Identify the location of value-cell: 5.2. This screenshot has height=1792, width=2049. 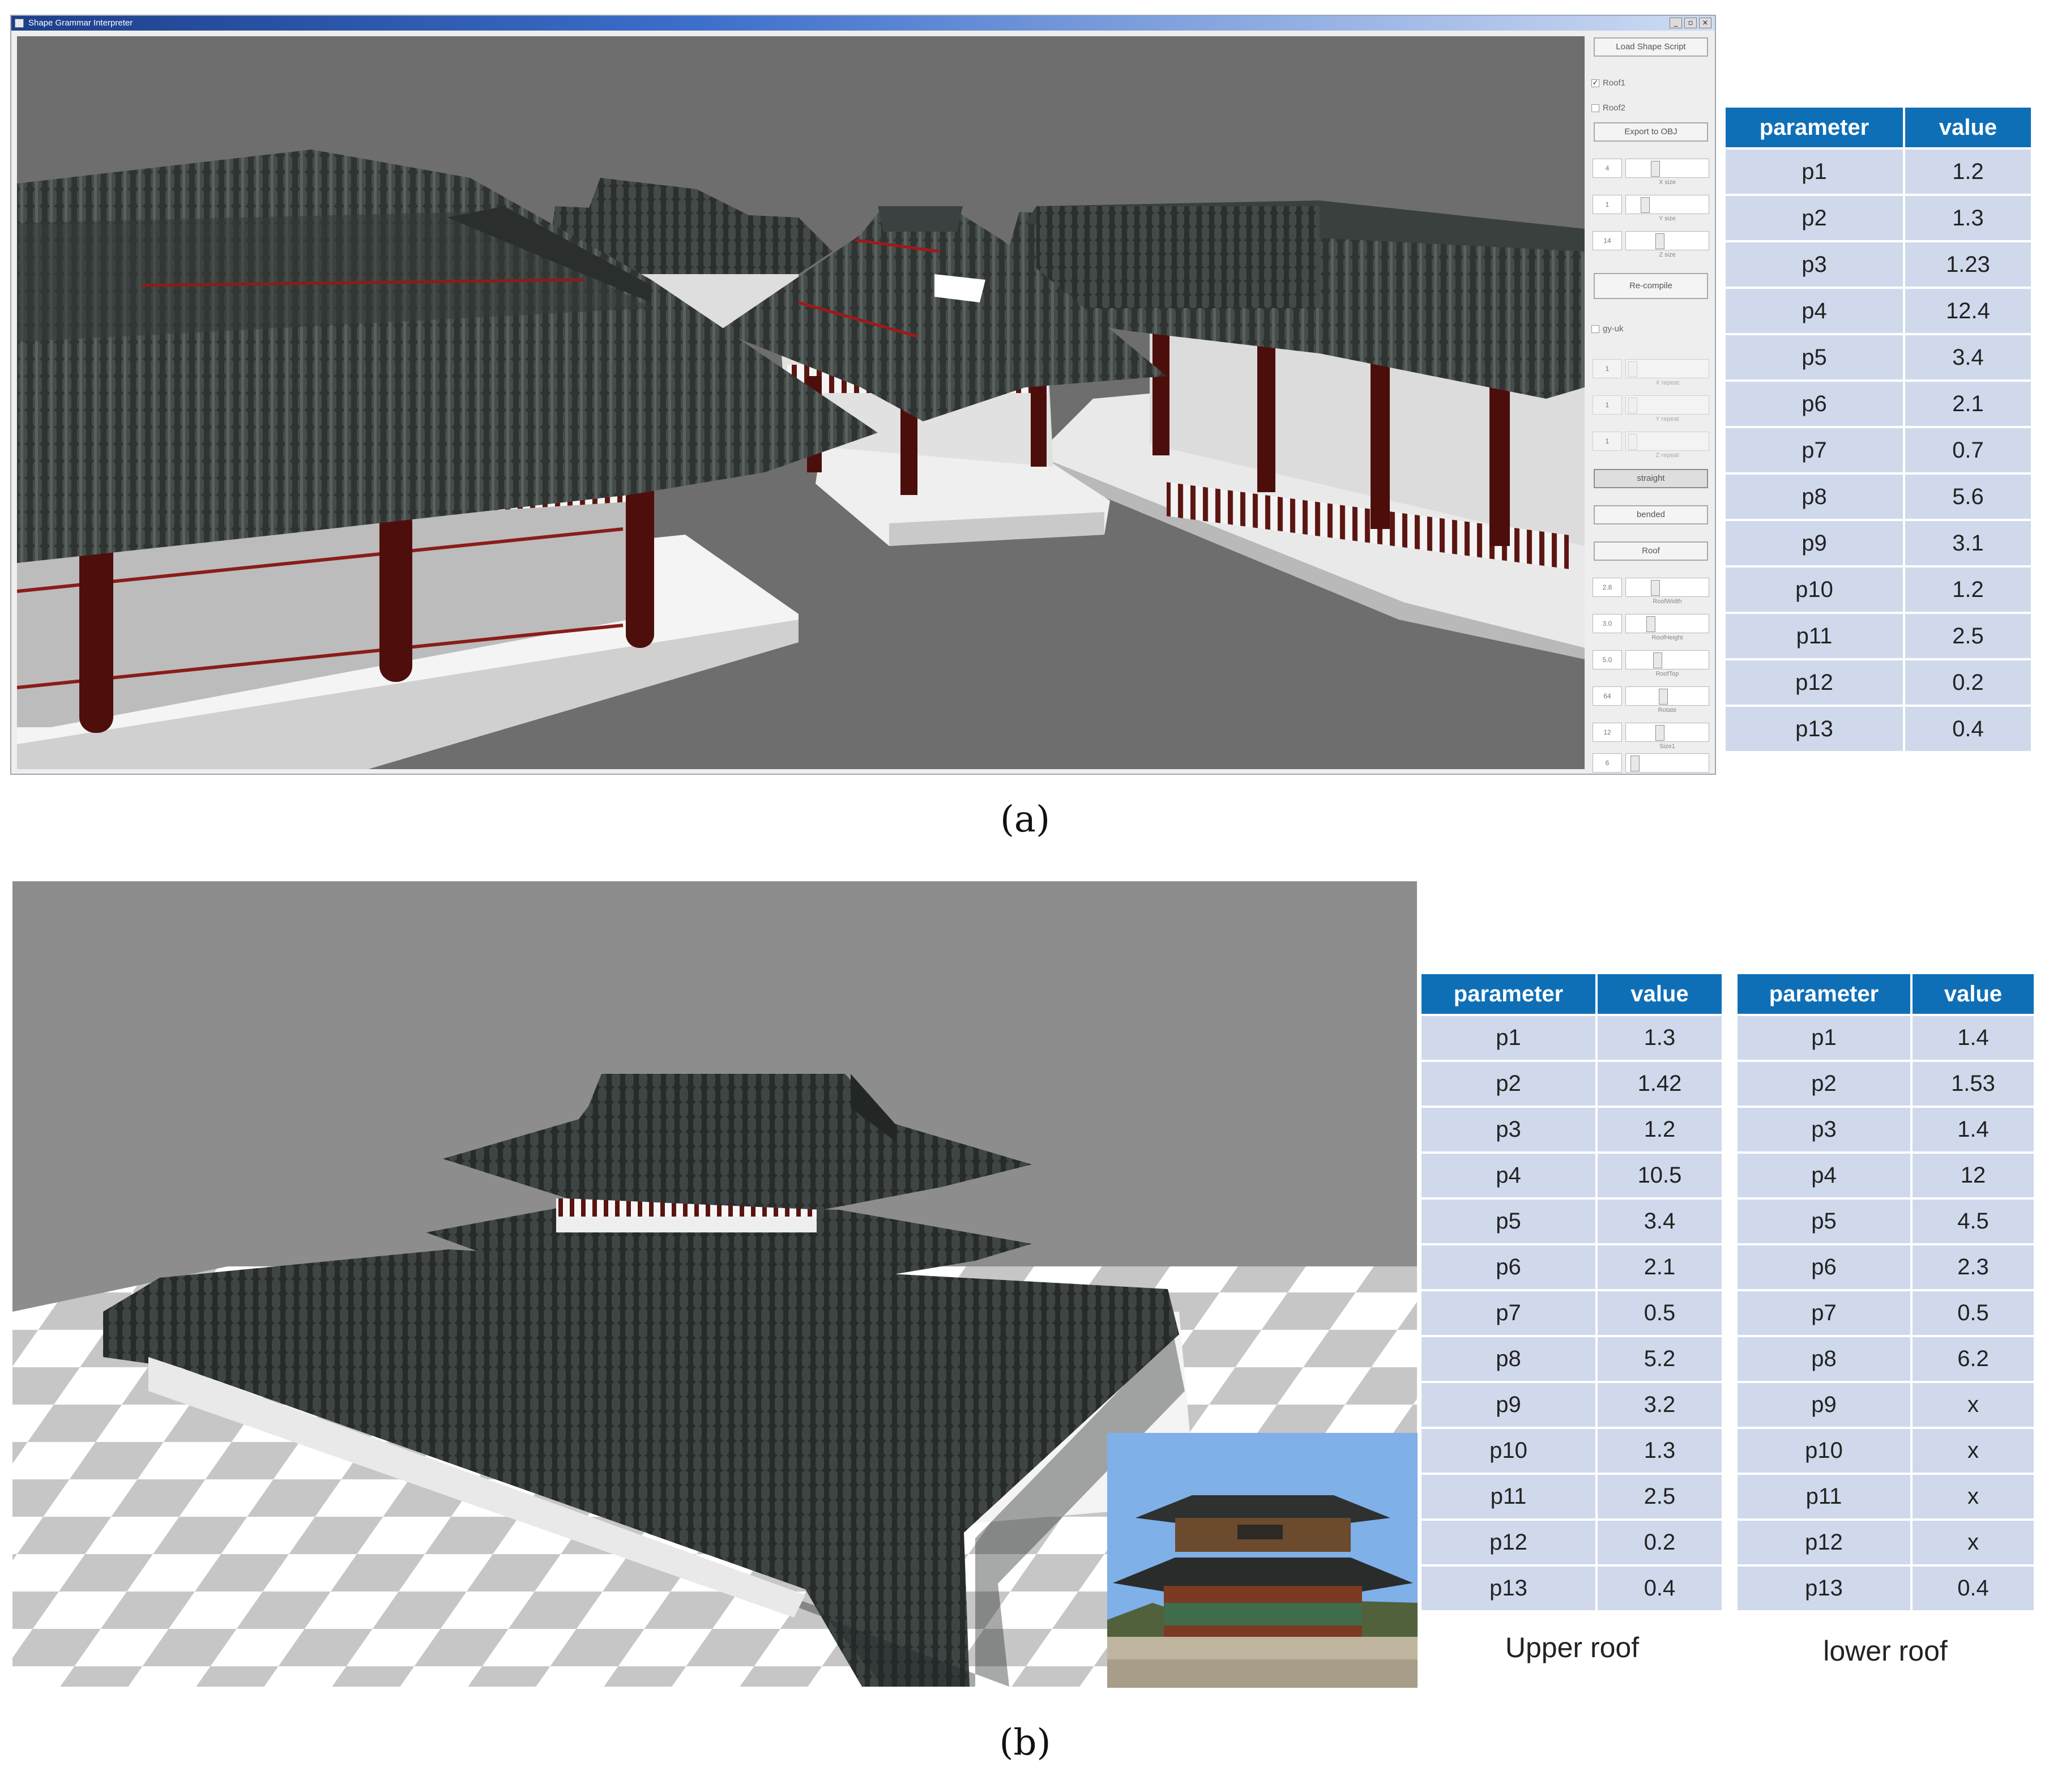
(1660, 1359).